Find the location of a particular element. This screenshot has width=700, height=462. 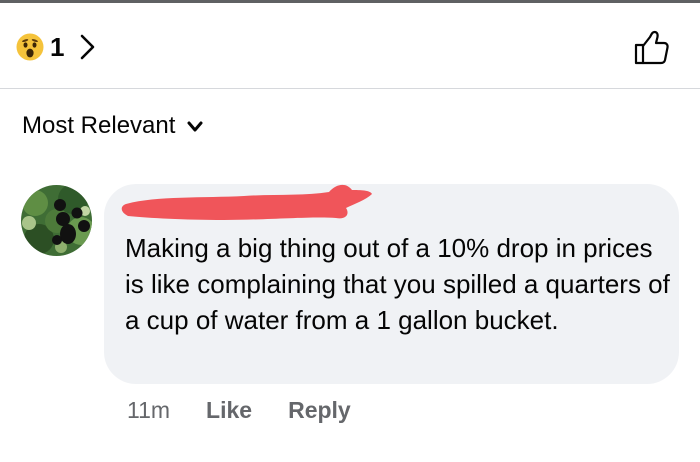

comment-actions: 11m Like Reply is located at coordinates (239, 410).